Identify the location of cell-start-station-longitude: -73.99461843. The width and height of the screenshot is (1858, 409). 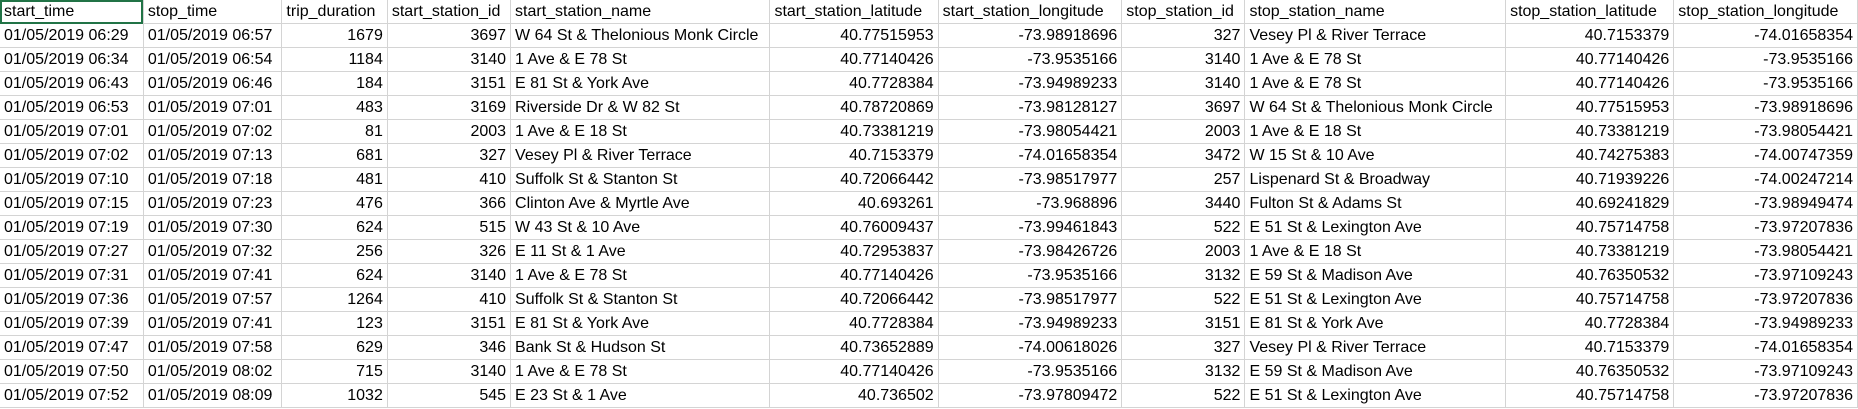
(1030, 227).